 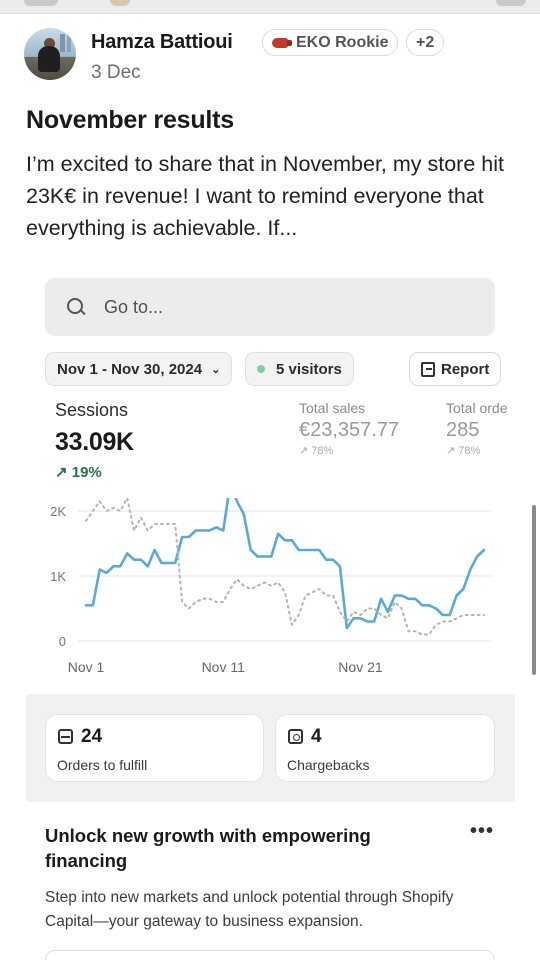 I want to click on total-orders-change: ↗ 78%, so click(x=463, y=450).